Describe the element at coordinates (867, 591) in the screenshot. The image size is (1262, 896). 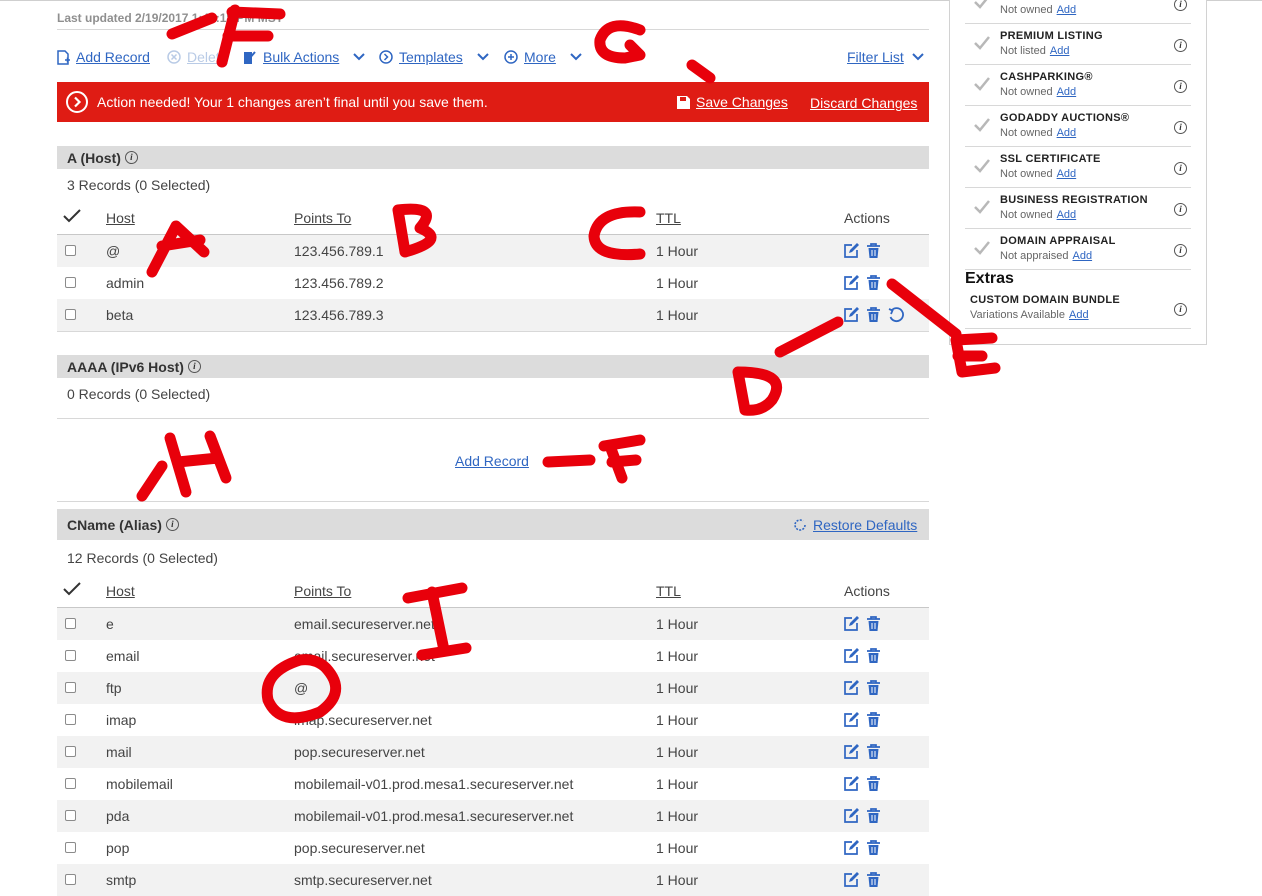
I see `actions-column-header: Actions` at that location.